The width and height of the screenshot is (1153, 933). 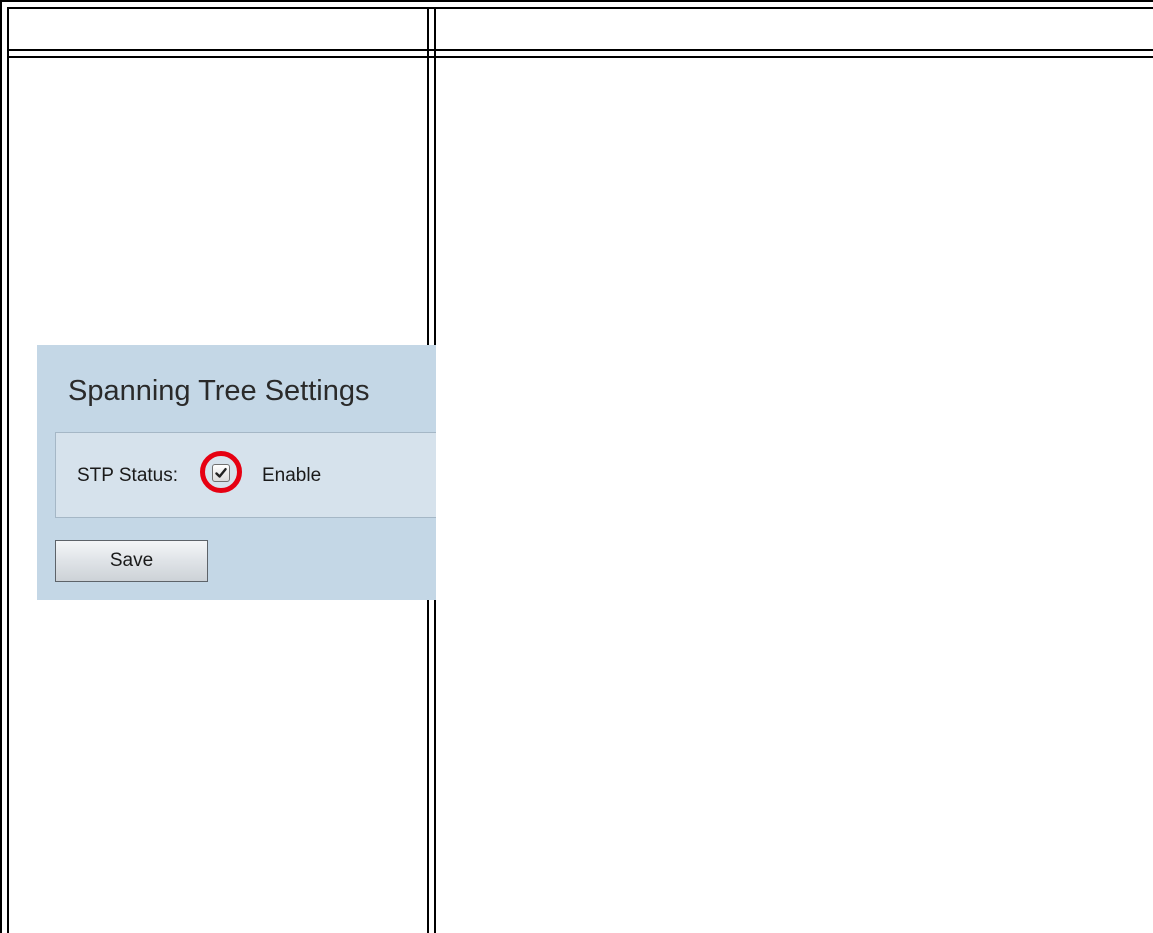 I want to click on page-title: Spanning Tree Settings, so click(x=219, y=391).